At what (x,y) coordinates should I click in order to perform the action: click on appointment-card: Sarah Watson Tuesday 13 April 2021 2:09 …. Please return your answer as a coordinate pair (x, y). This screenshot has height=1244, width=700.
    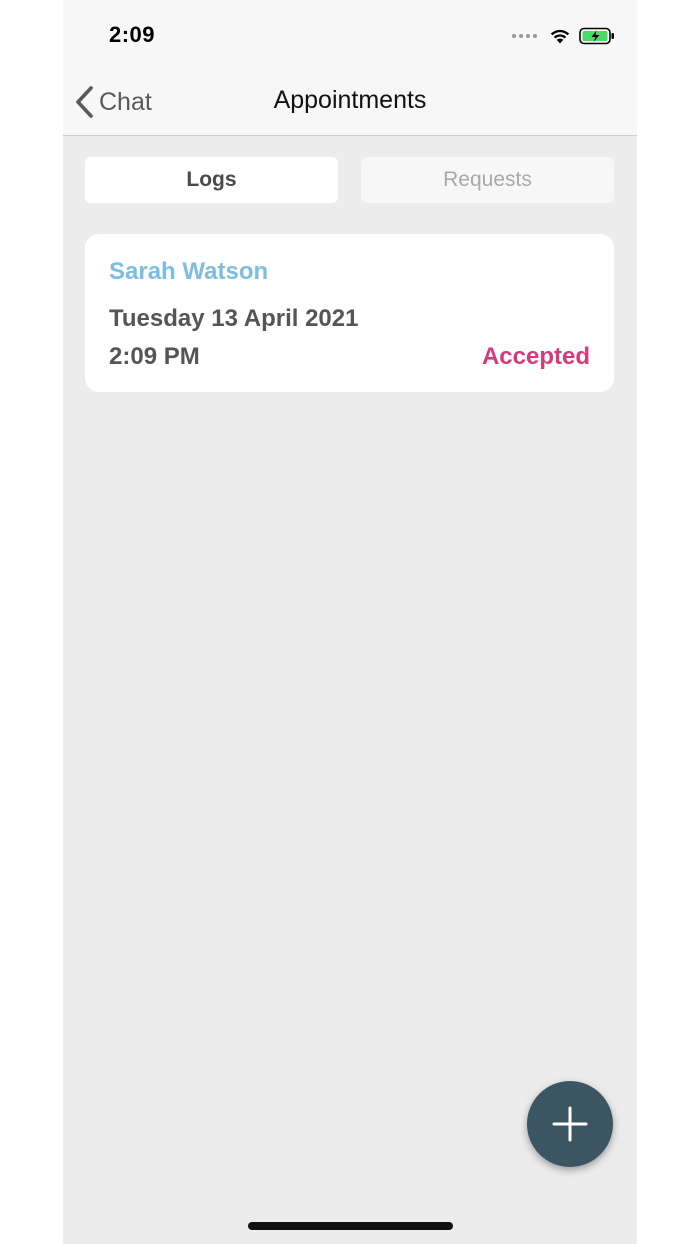
    Looking at the image, I should click on (349, 313).